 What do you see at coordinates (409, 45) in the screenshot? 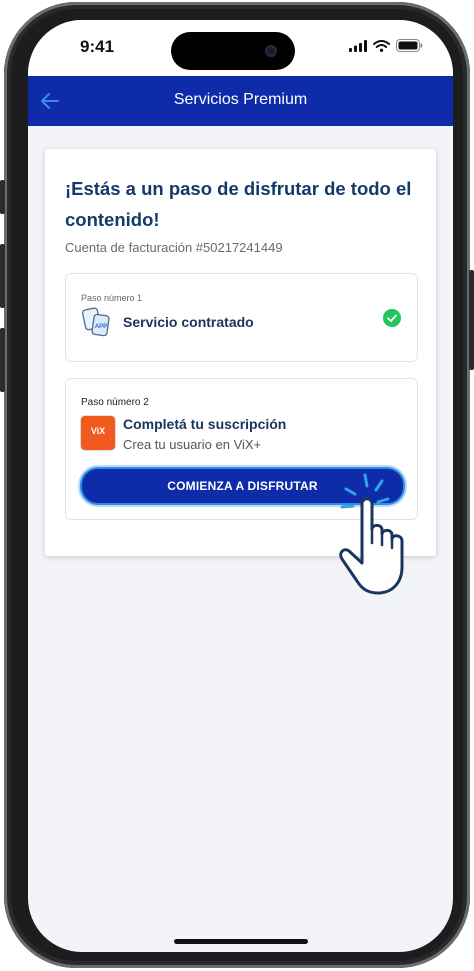
I see `battery-icon` at bounding box center [409, 45].